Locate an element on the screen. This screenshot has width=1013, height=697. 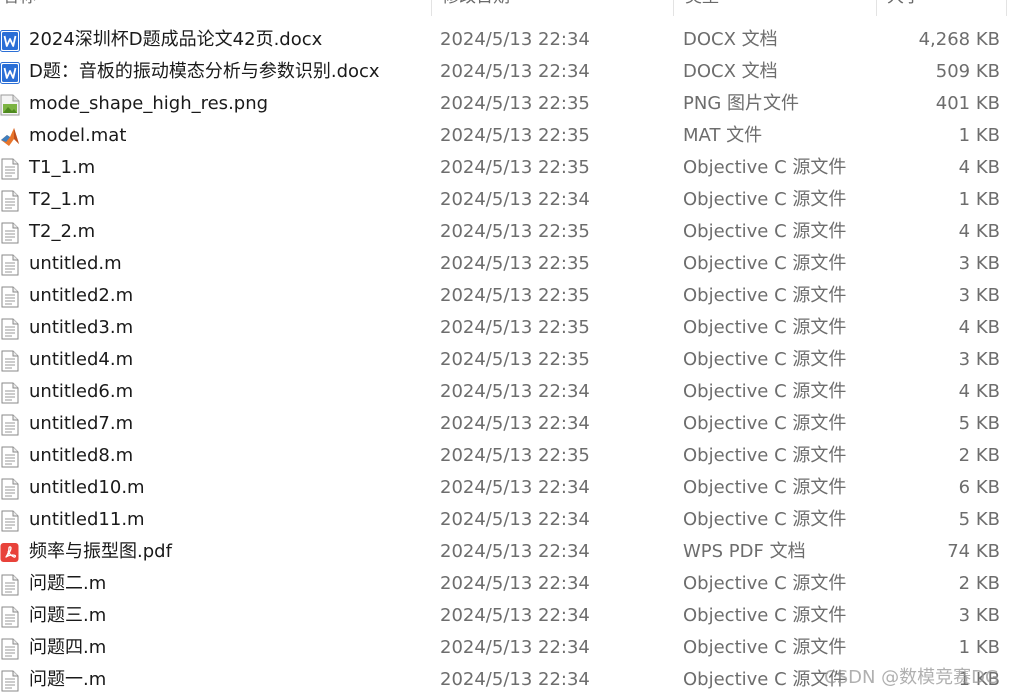
file-name: 2024深圳杯D题成品论文42页.docx is located at coordinates (176, 39).